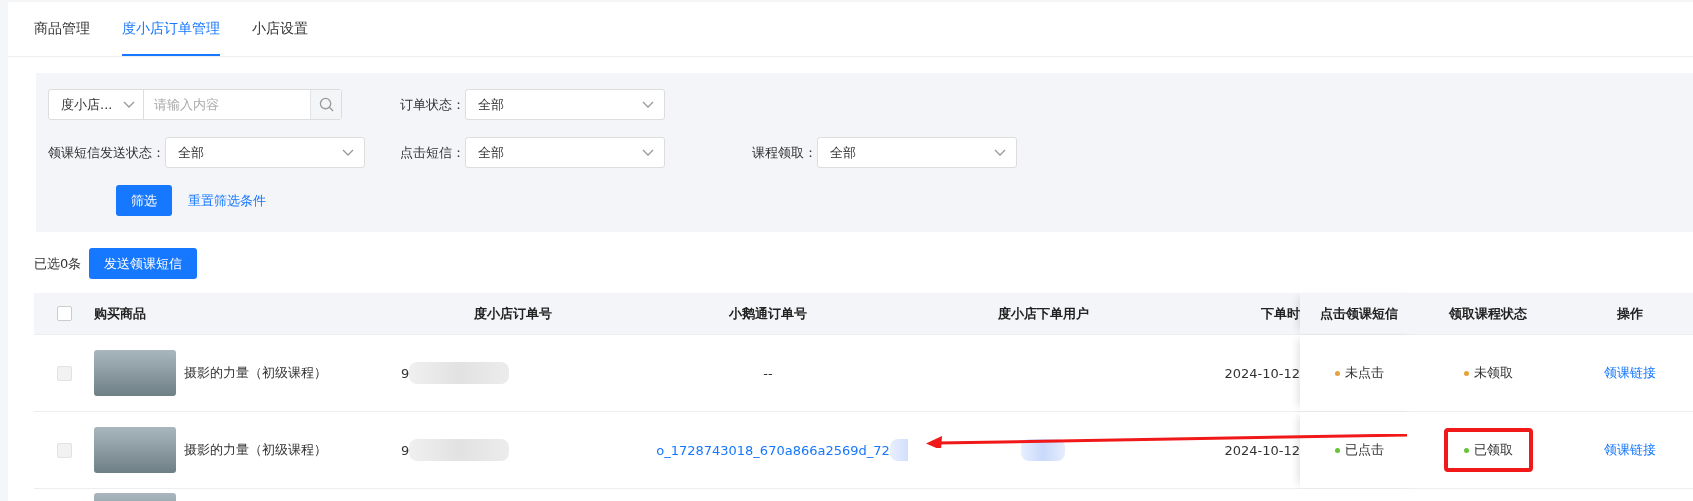 The width and height of the screenshot is (1693, 501). Describe the element at coordinates (227, 200) in the screenshot. I see `reset-filters-link: 重置筛选条件` at that location.